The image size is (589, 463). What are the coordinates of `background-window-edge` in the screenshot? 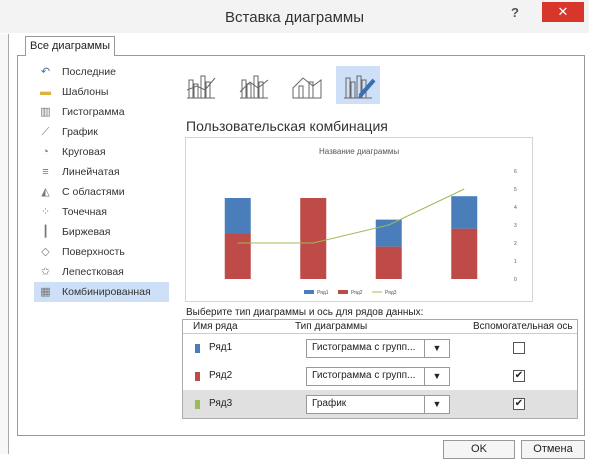 It's located at (4, 244).